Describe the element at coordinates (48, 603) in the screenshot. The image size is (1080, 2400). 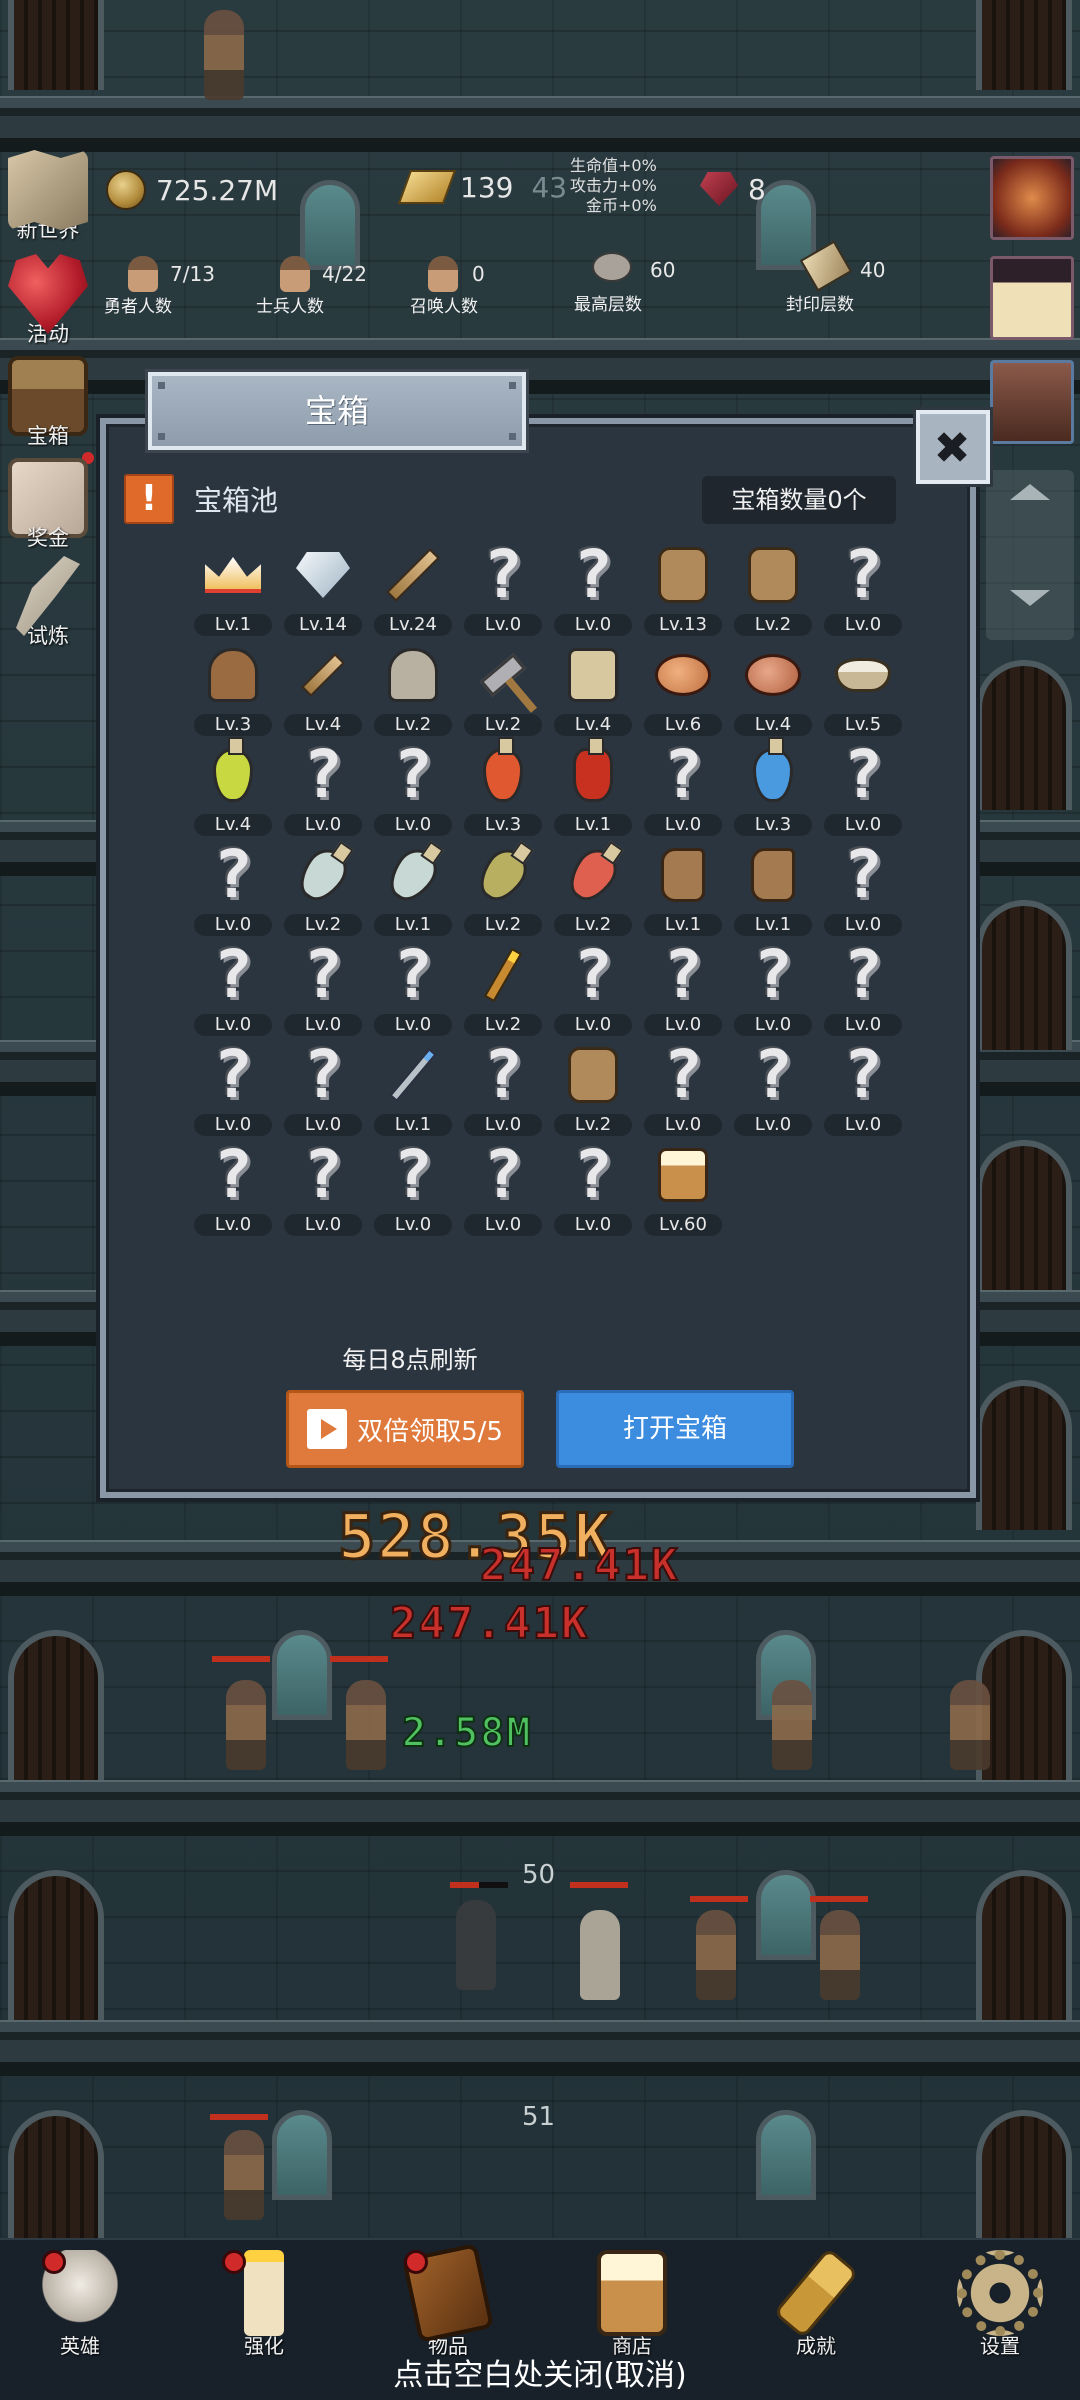
I see `side-menu-trial: 试炼` at that location.